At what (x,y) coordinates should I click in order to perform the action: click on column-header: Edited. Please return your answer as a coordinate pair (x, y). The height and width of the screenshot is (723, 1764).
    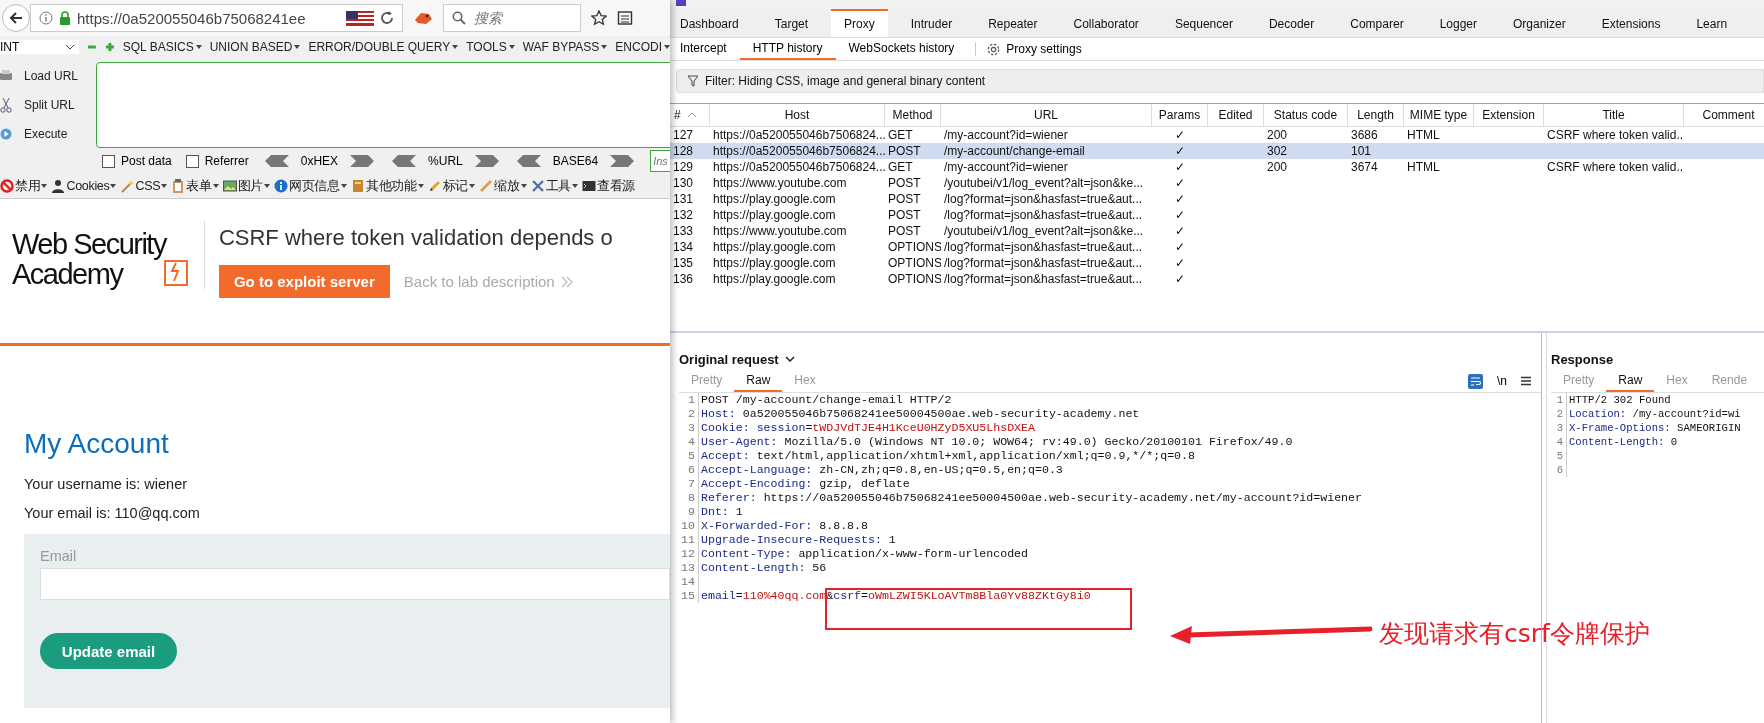
    Looking at the image, I should click on (1236, 115).